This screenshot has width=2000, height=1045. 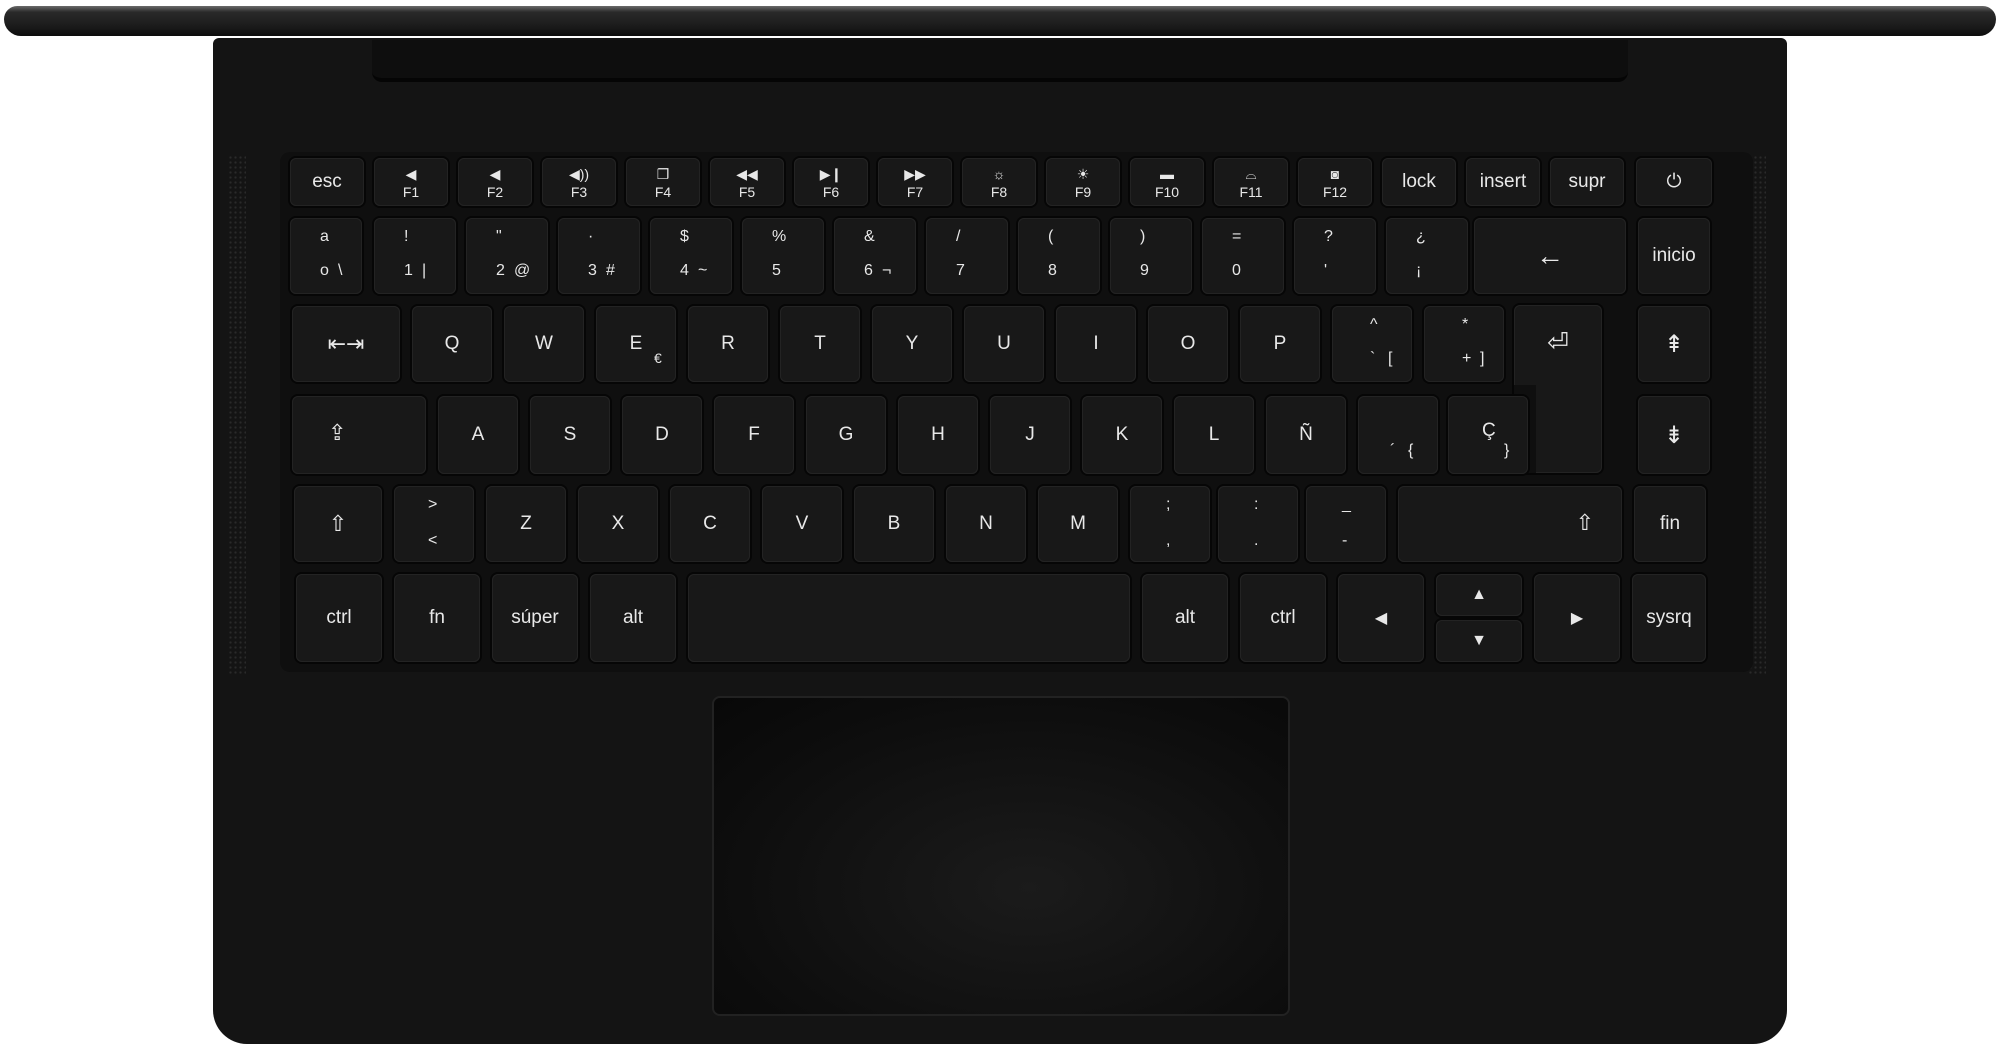 I want to click on key-letter-a7: K, so click(x=1122, y=435).